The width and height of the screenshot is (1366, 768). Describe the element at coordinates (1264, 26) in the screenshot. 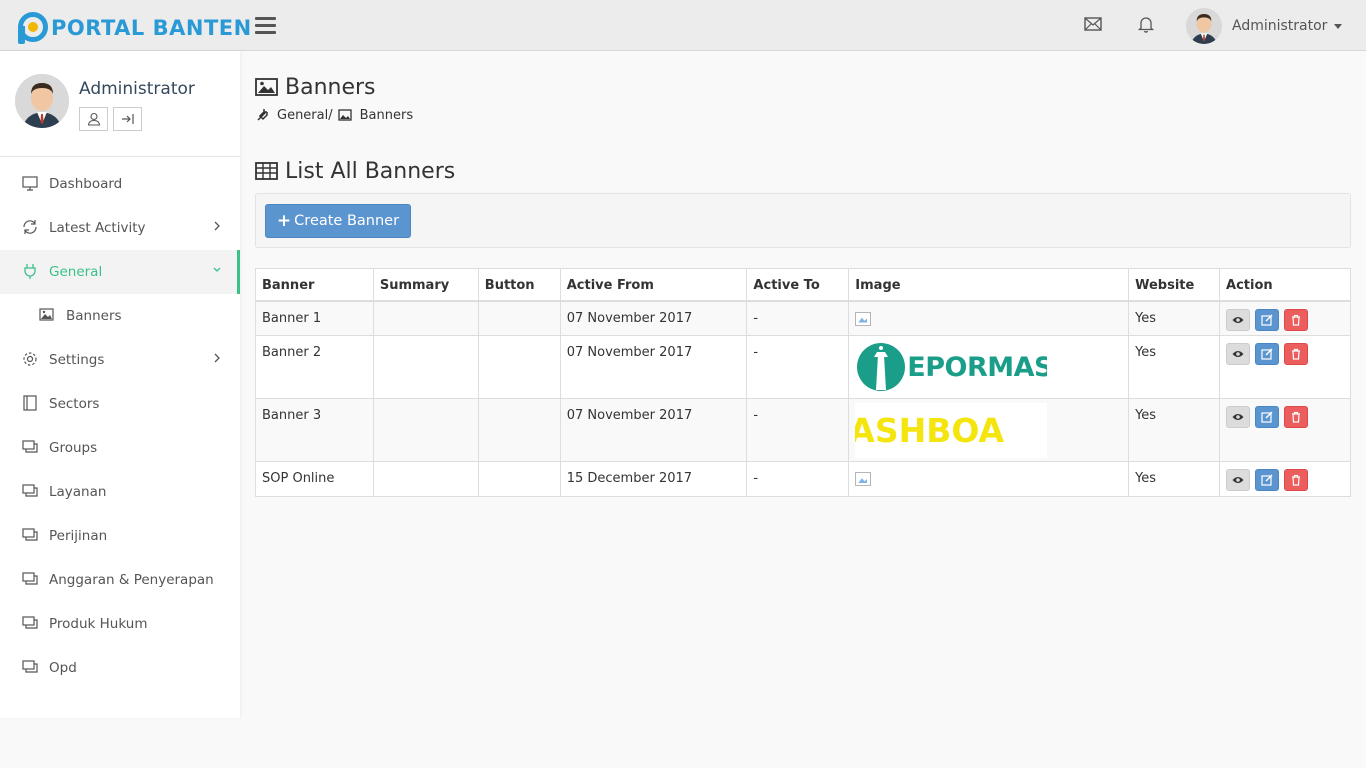

I see `user-menu: Administrator` at that location.